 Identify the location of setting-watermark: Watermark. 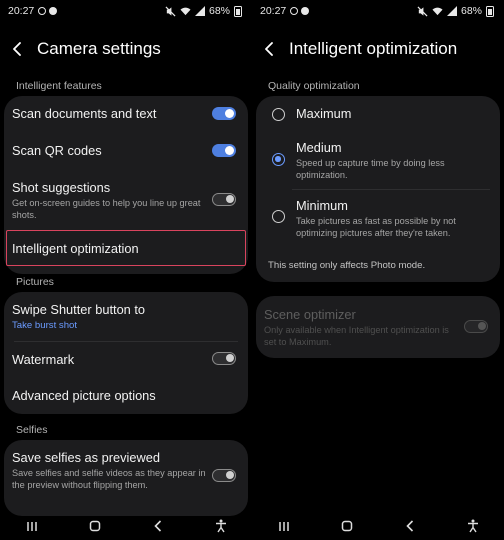
(127, 359).